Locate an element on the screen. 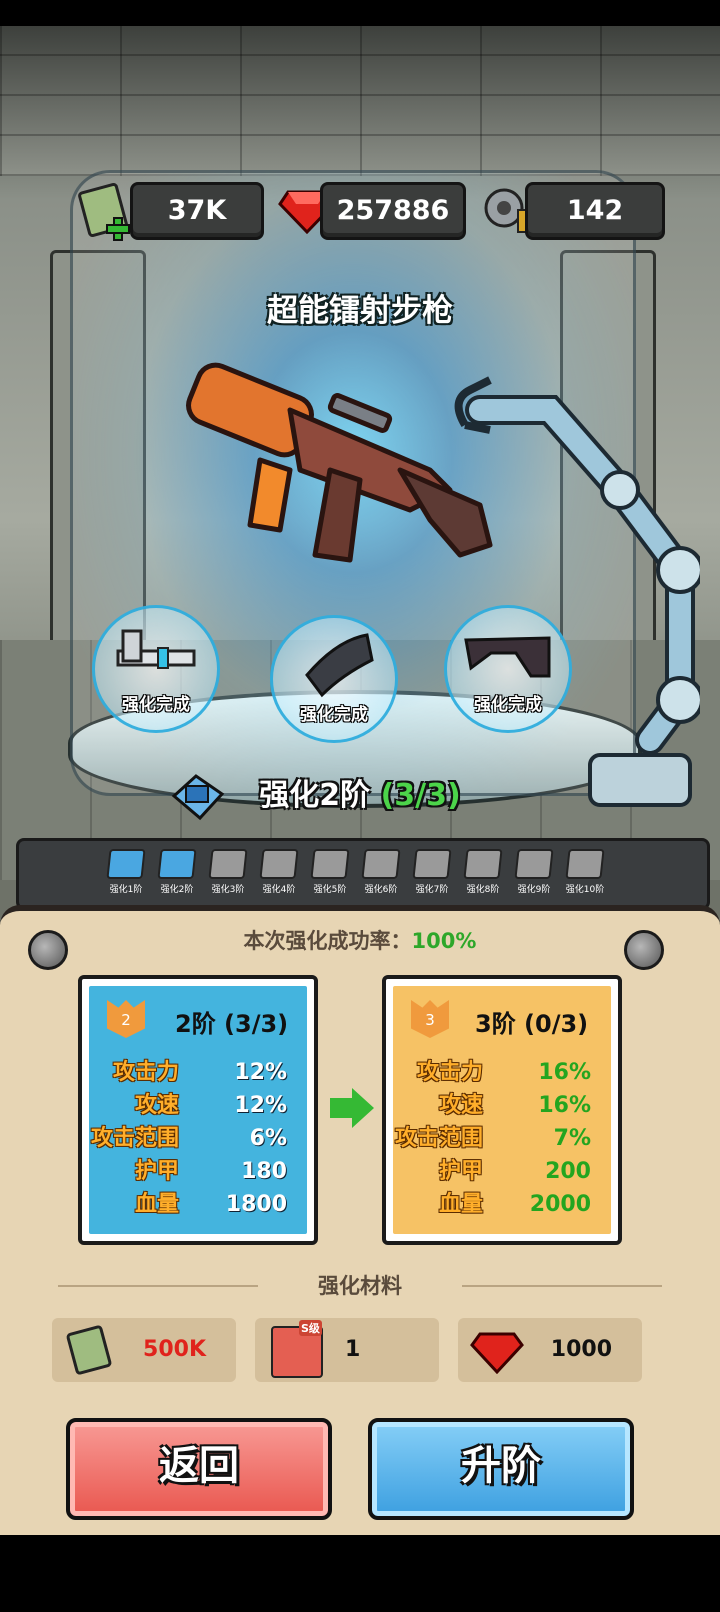 This screenshot has height=1612, width=720. part-slot-magazine: 强化完成 is located at coordinates (334, 679).